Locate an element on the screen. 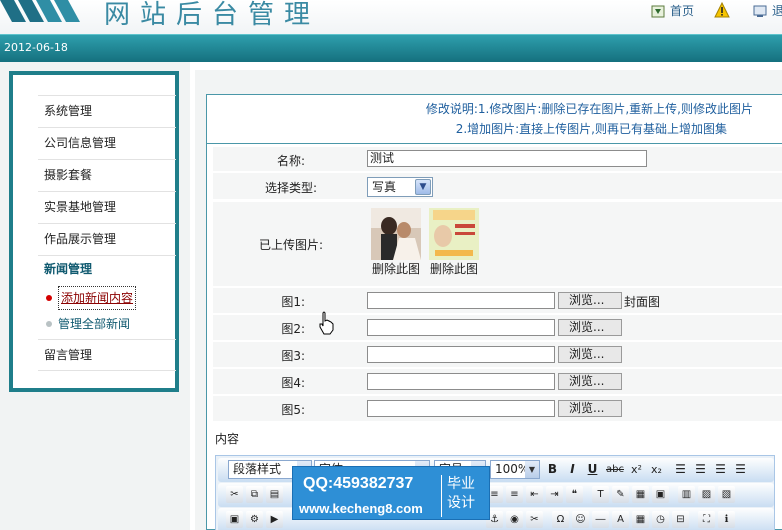  image-5-file-input is located at coordinates (461, 408).